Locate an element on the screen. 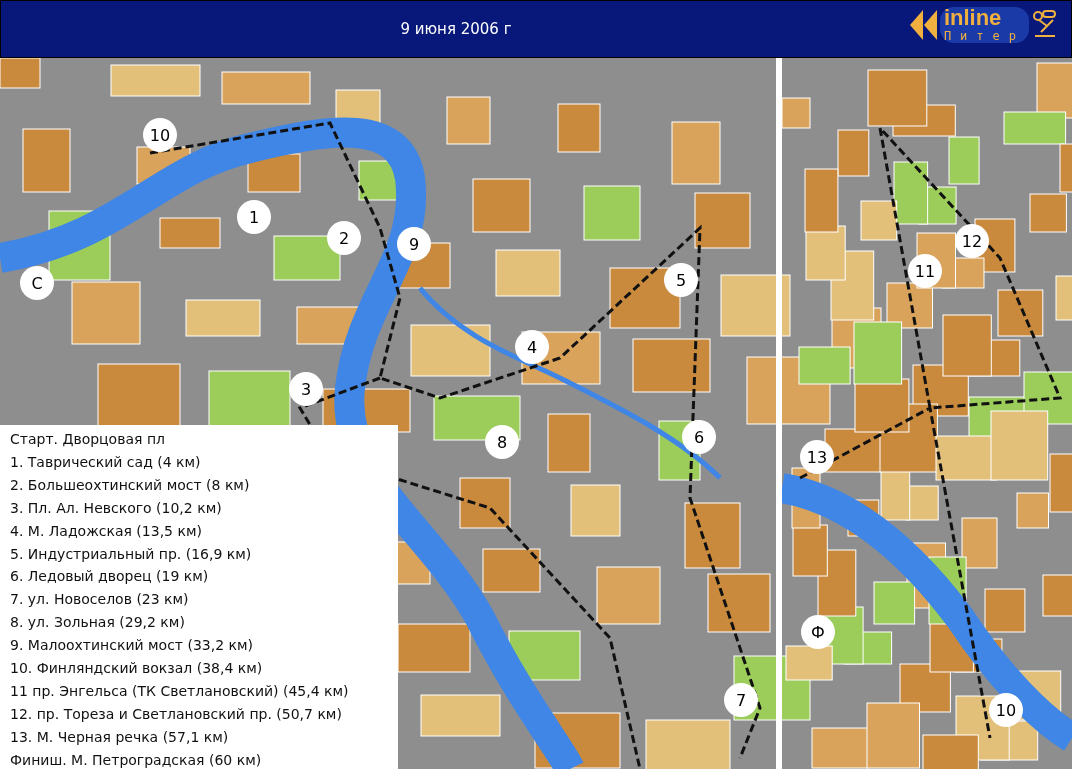  legend-item: 13. М. Черная речка (57,1 км) is located at coordinates (120, 737).